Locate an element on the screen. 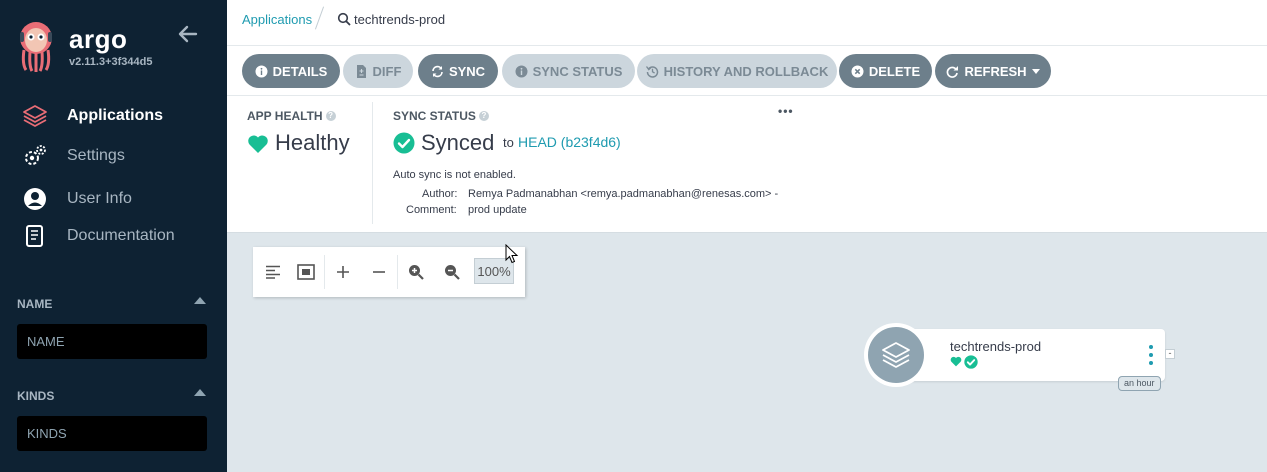 This screenshot has height=472, width=1267. name-filter-input is located at coordinates (112, 341).